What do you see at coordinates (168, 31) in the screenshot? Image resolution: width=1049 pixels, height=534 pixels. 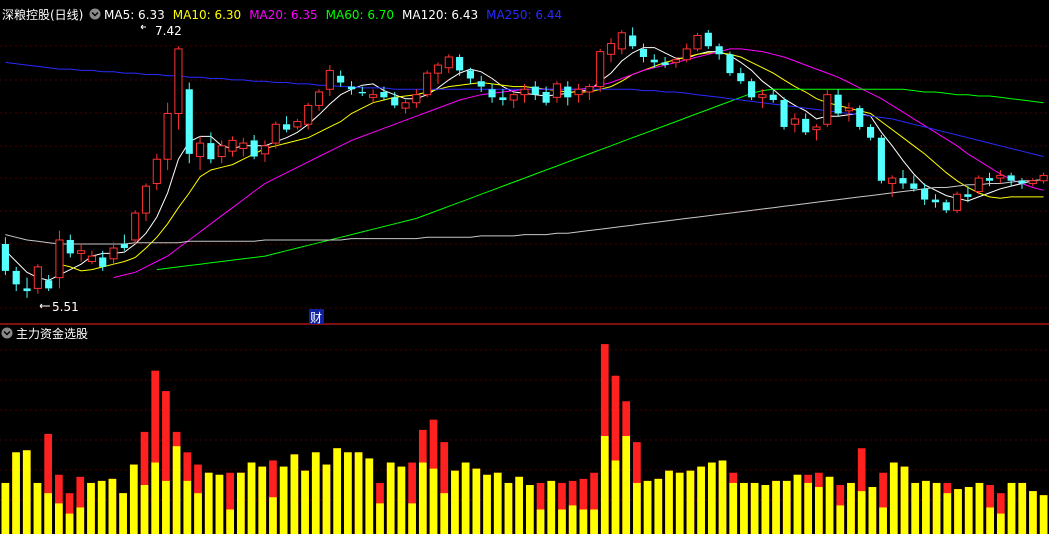 I see `high-price-label: 7.42` at bounding box center [168, 31].